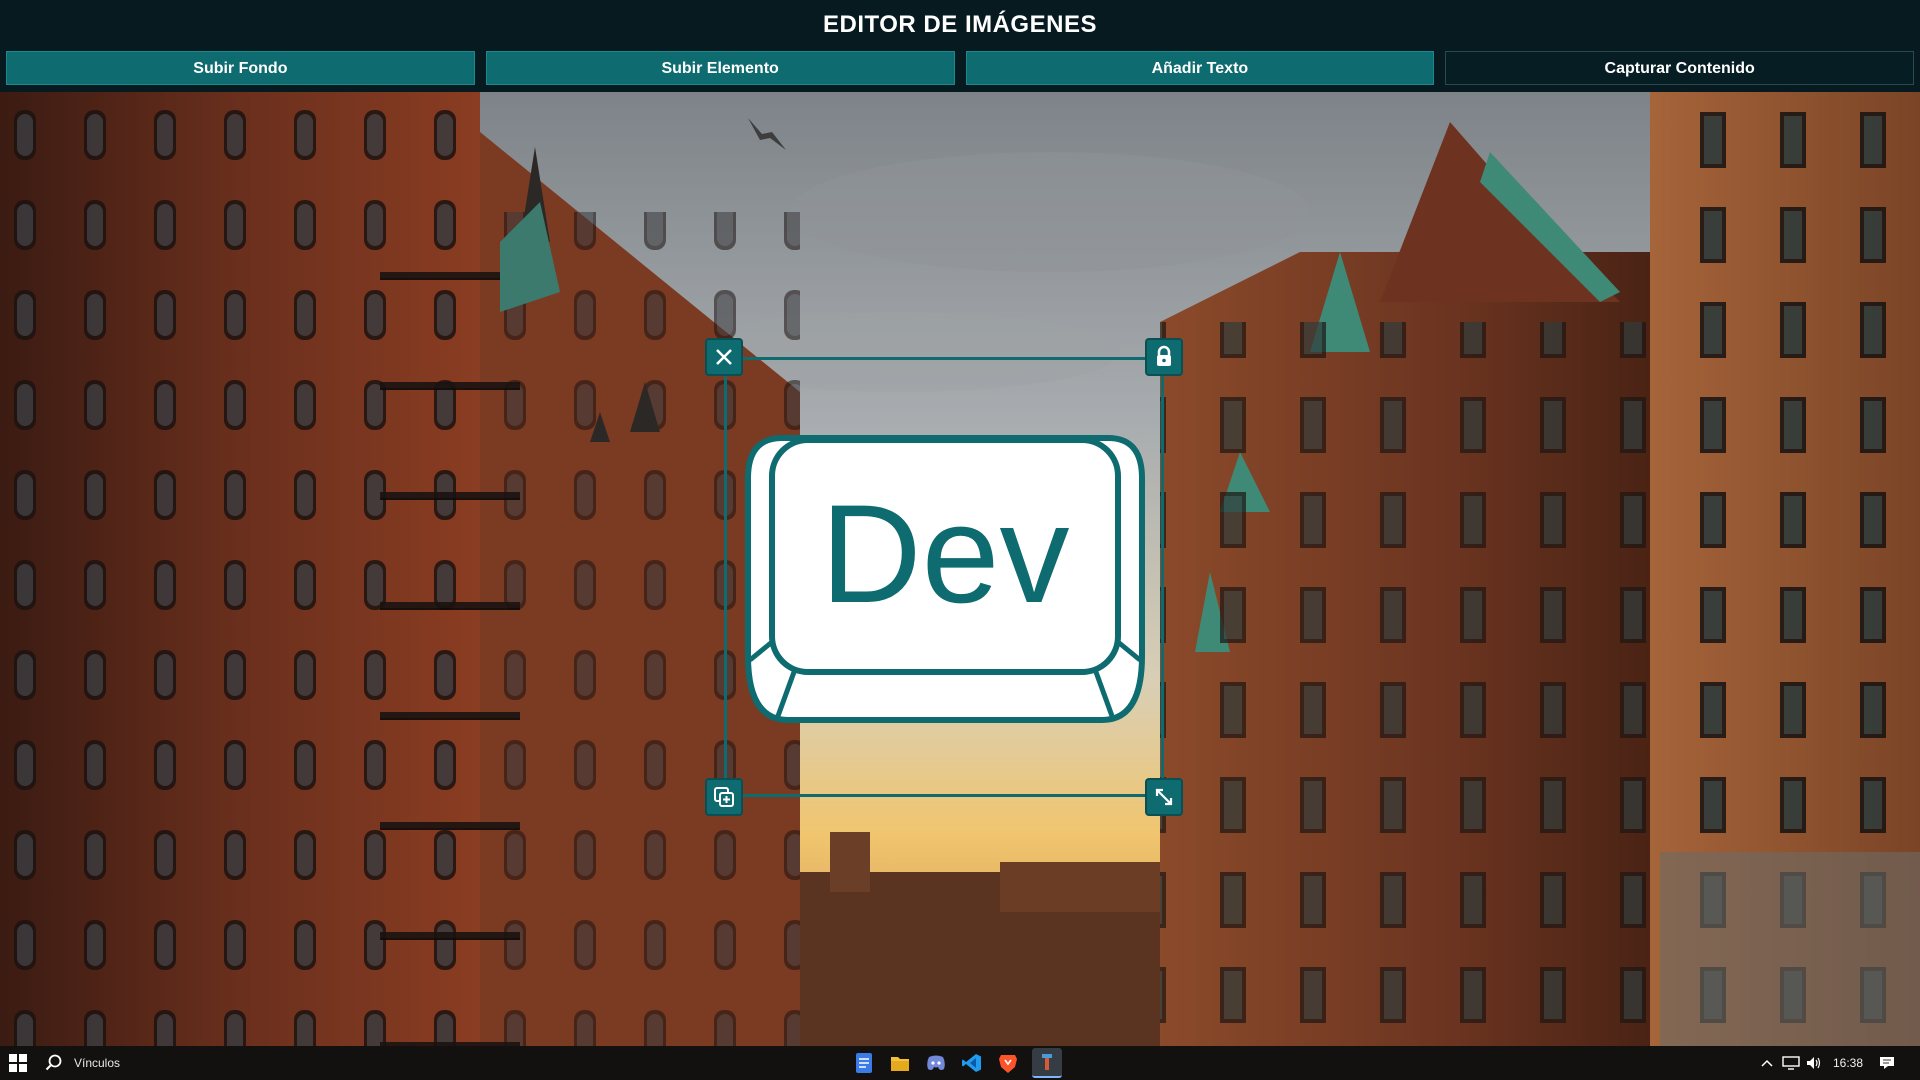  What do you see at coordinates (1047, 1063) in the screenshot?
I see `app-icon` at bounding box center [1047, 1063].